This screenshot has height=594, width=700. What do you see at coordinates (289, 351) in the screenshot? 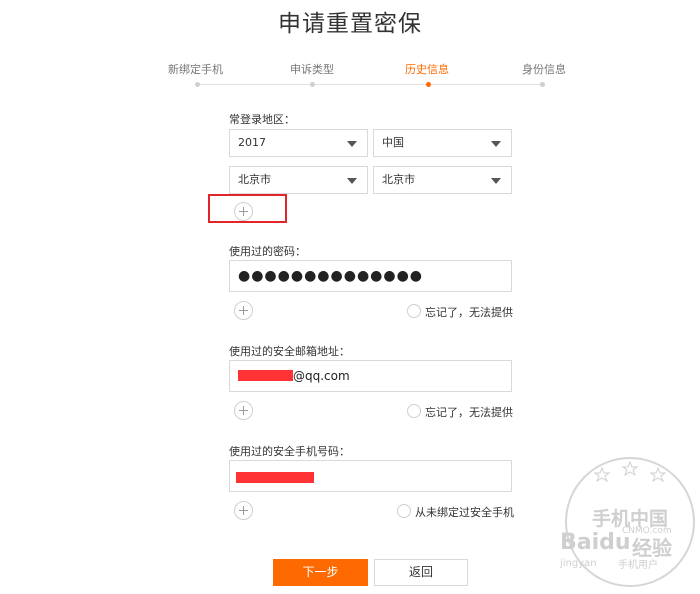
I see `email-label: 使用过的安全邮箱地址：` at bounding box center [289, 351].